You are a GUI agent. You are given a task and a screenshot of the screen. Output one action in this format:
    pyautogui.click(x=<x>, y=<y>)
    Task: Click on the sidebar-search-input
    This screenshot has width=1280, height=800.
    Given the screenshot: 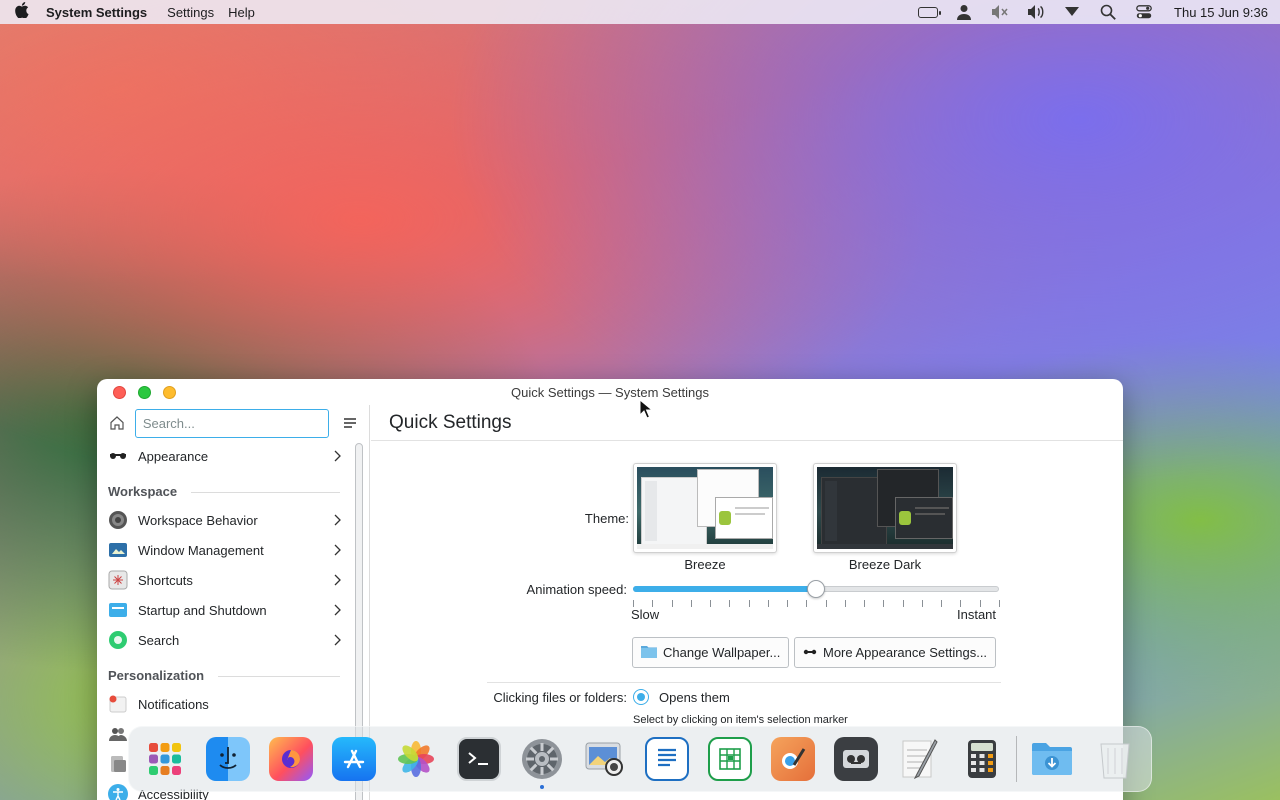 What is the action you would take?
    pyautogui.click(x=232, y=423)
    